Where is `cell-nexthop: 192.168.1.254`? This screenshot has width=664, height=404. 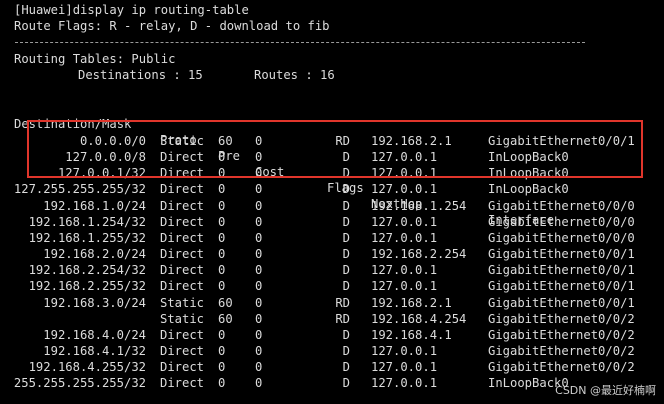 cell-nexthop: 192.168.1.254 is located at coordinates (419, 205).